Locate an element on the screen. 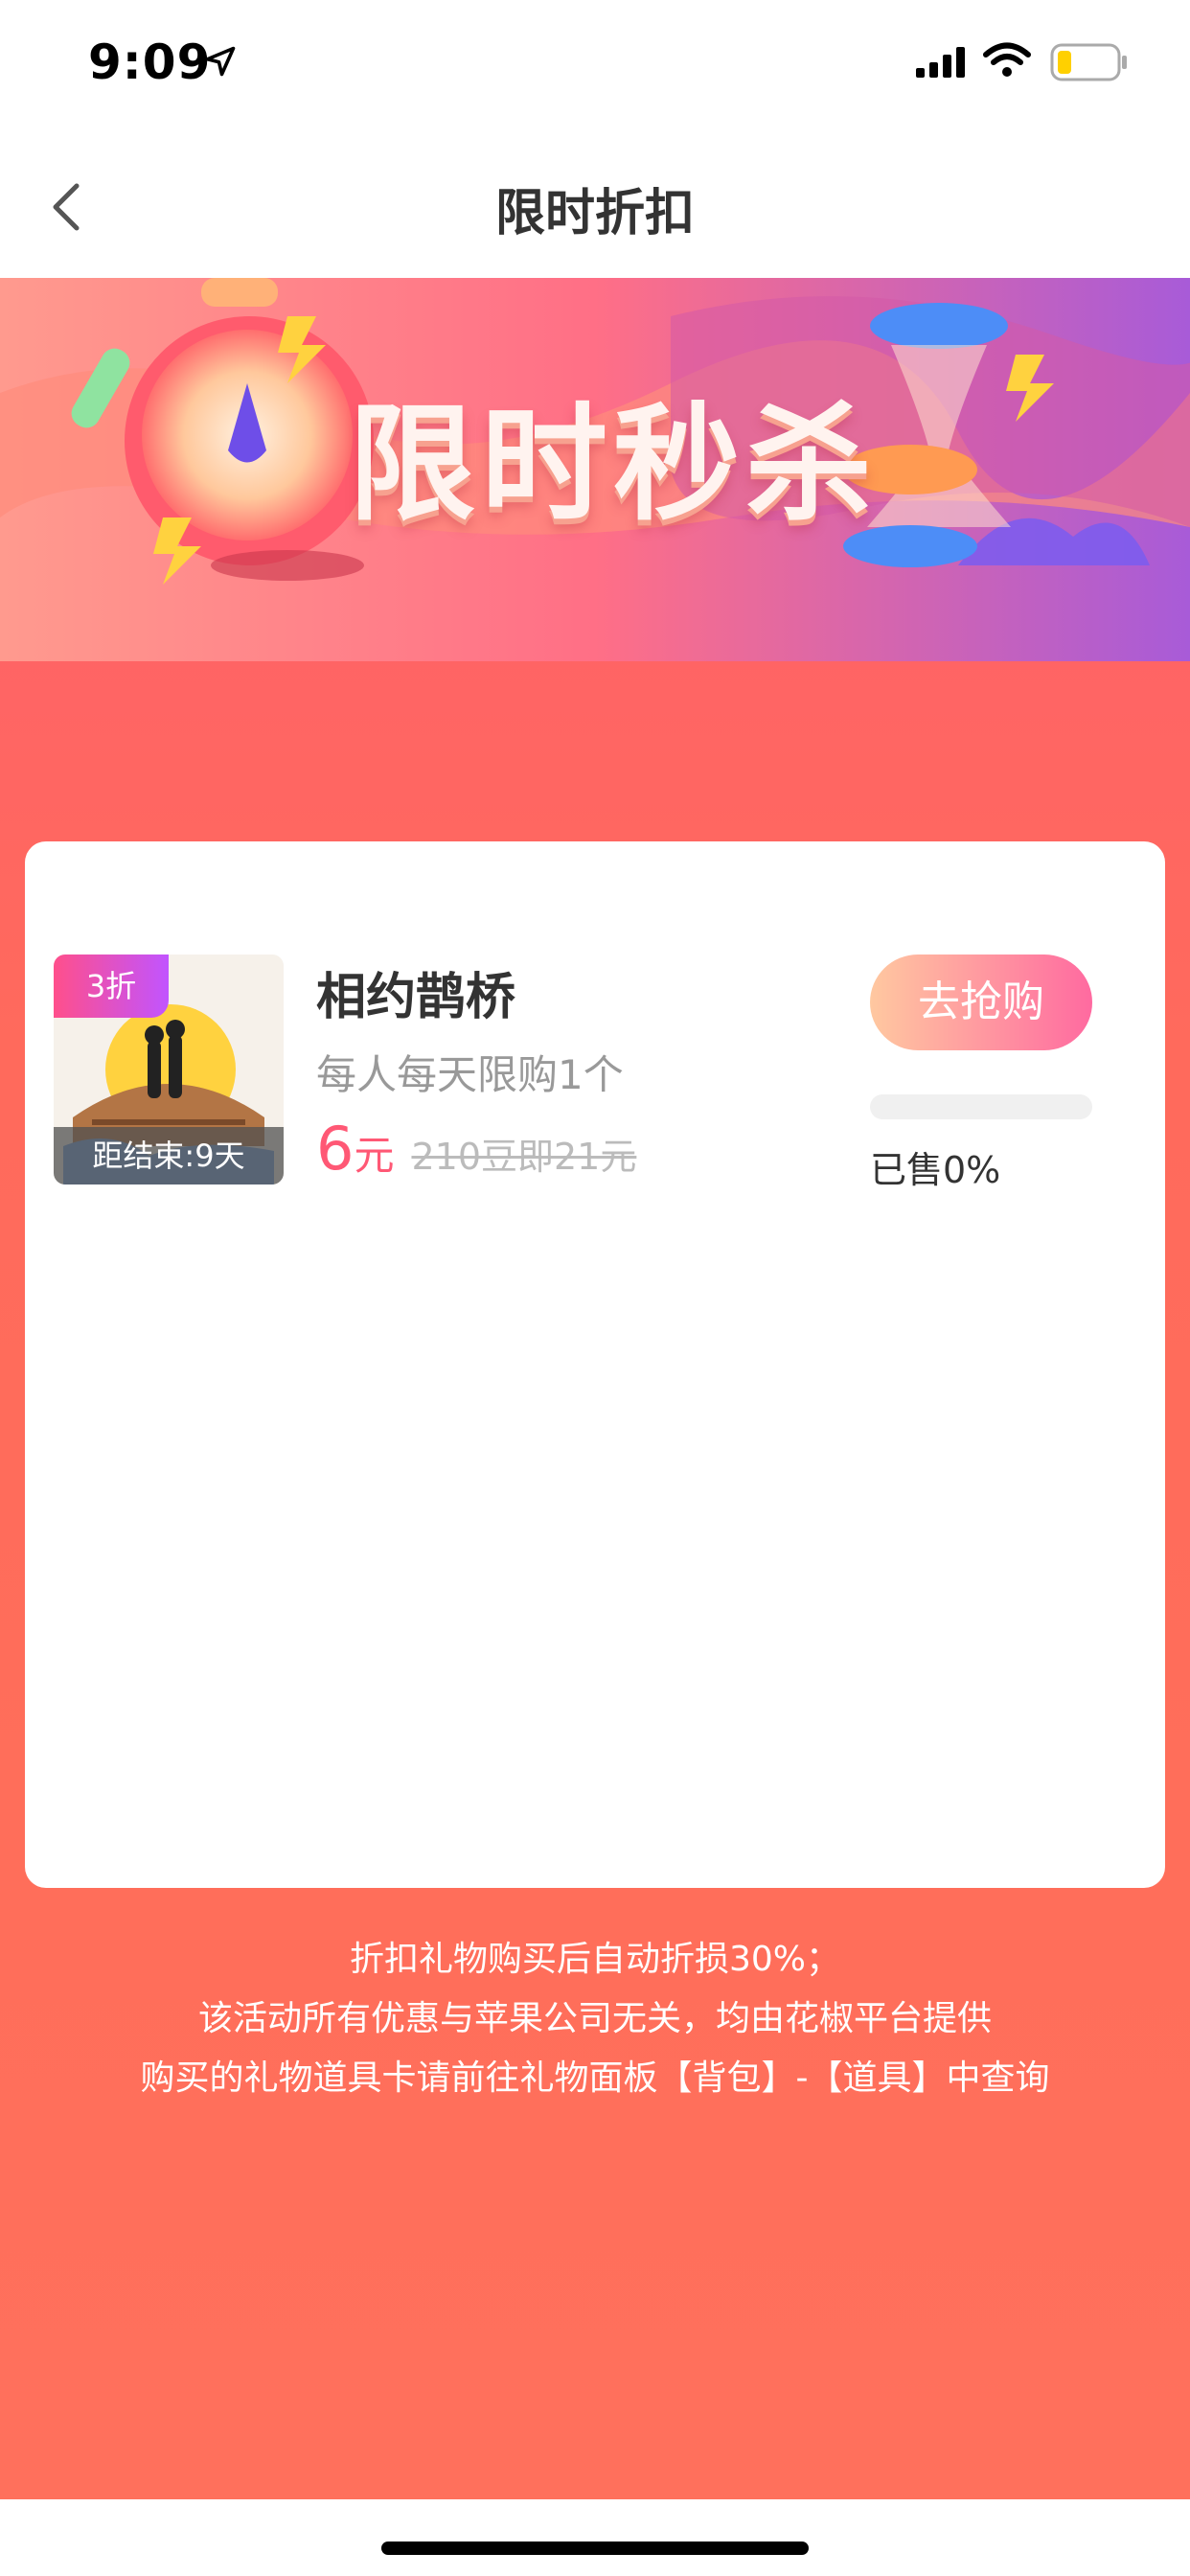  price-unit: 元 is located at coordinates (374, 1155).